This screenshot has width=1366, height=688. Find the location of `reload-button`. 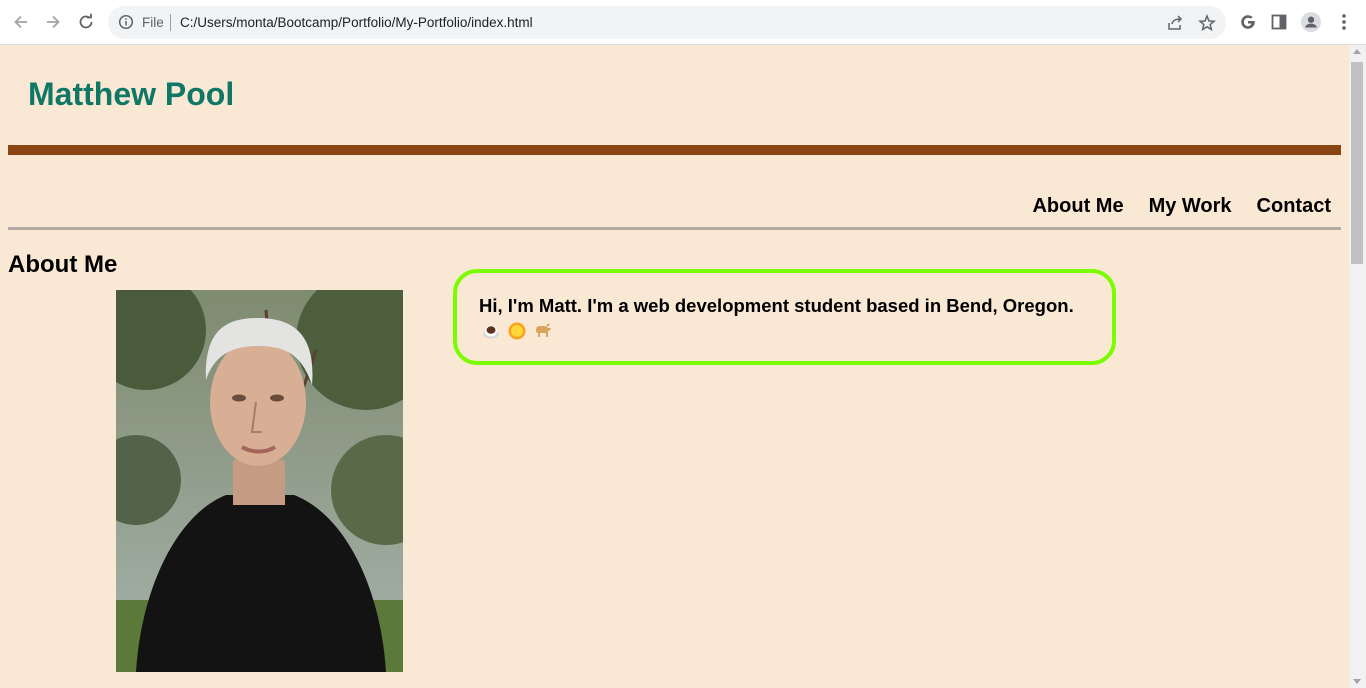

reload-button is located at coordinates (86, 22).